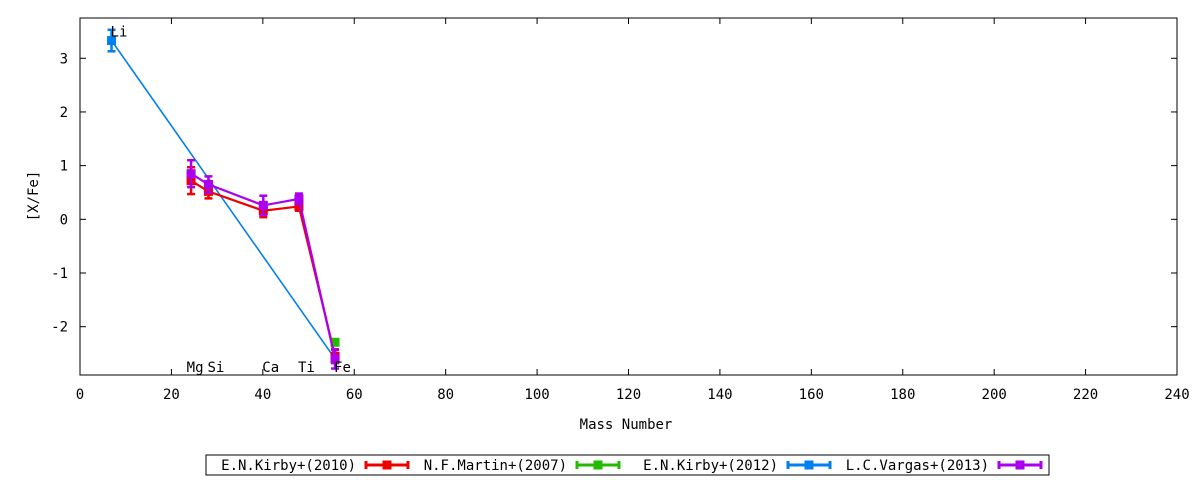  I want to click on x-tick-label: 80, so click(445, 395).